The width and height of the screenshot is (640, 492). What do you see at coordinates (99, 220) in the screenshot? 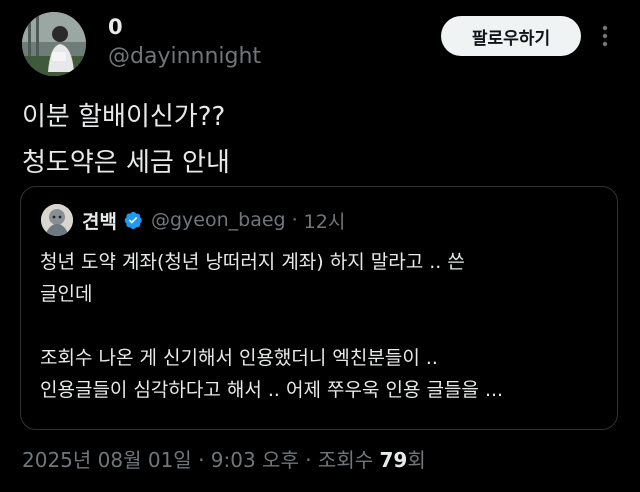
I see `quoted-author-name: 견백` at bounding box center [99, 220].